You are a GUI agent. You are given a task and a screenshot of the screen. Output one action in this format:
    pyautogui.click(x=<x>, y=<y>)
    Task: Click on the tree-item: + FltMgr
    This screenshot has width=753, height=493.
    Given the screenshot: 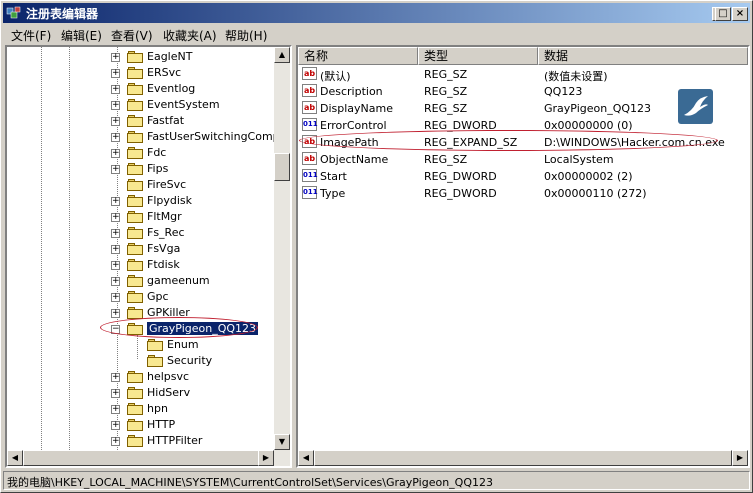 What is the action you would take?
    pyautogui.click(x=142, y=217)
    